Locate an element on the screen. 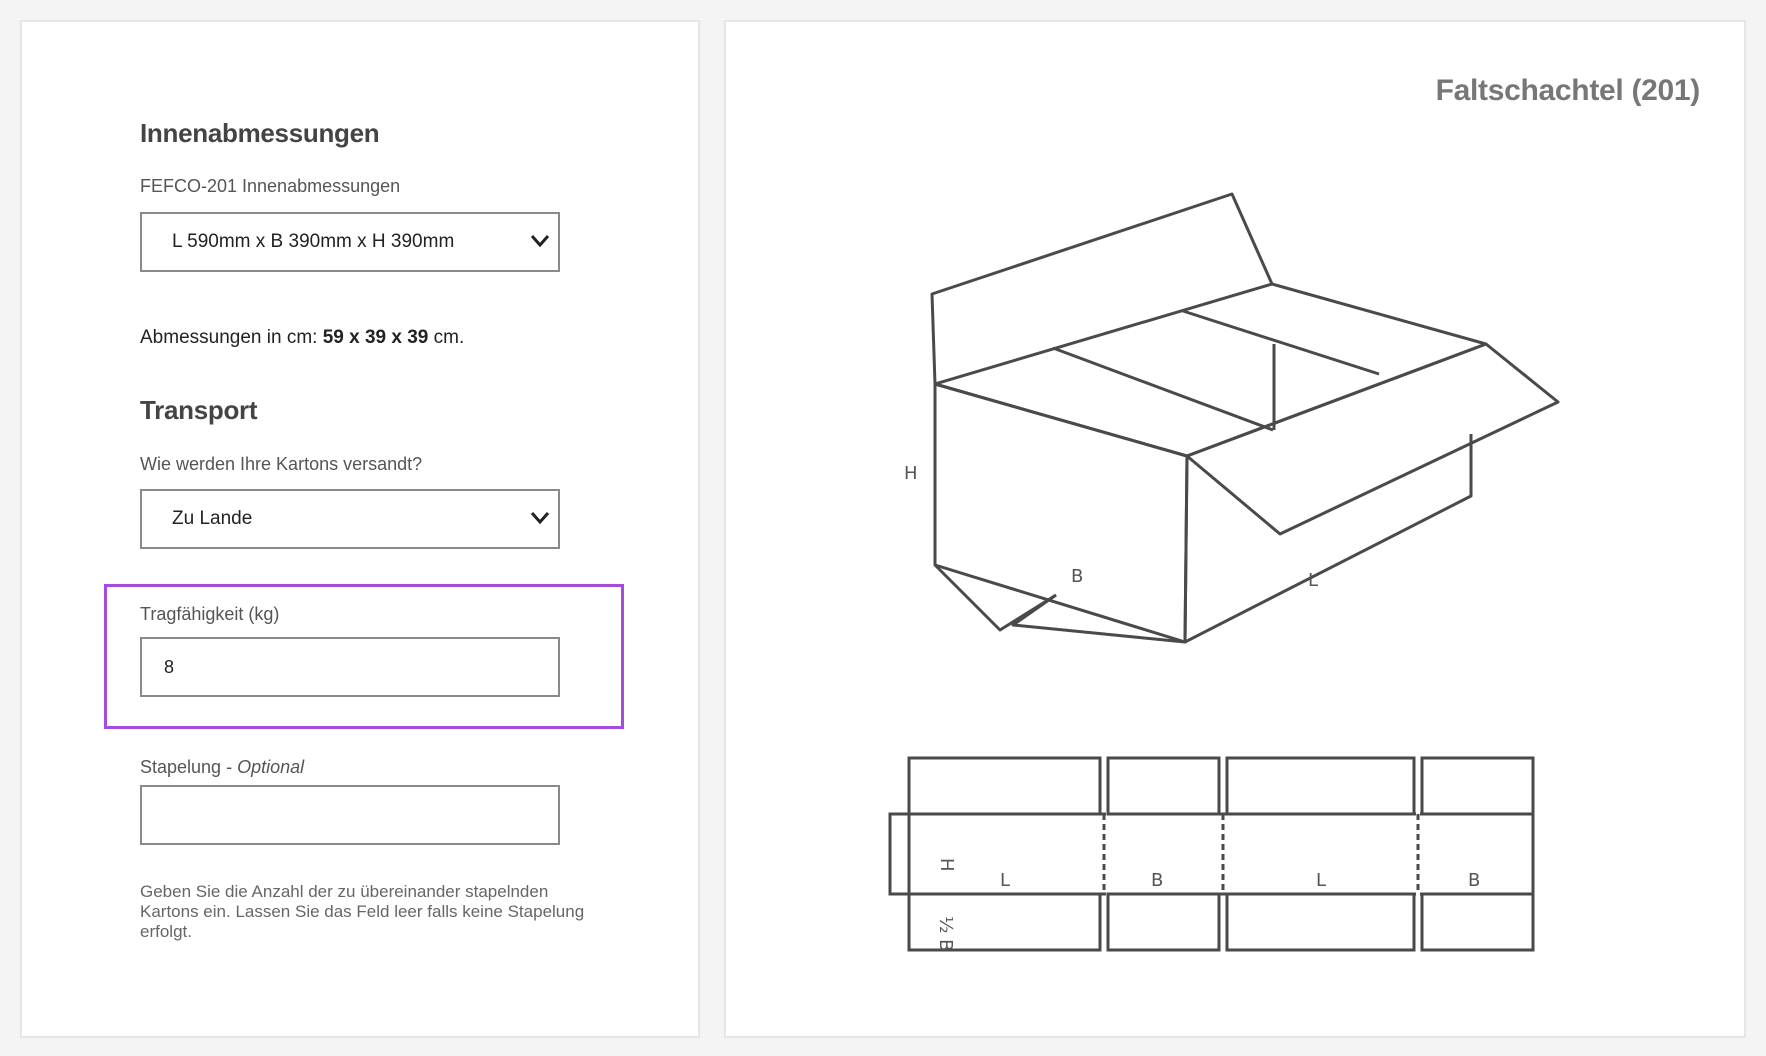  box-label-b: B is located at coordinates (1077, 576).